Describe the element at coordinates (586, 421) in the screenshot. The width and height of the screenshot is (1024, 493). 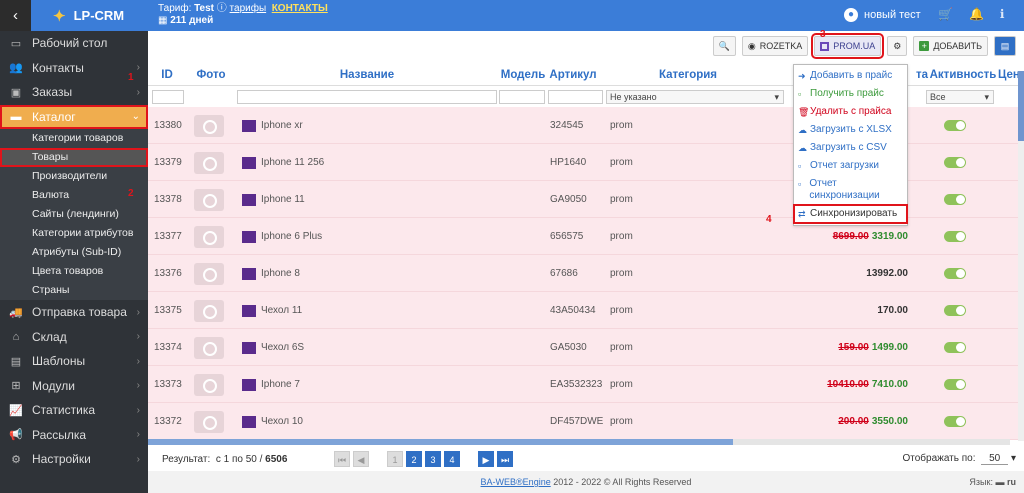
I see `table-row: 13372 Чехол 10 DF457DWE prom 200.00 3550.00` at that location.